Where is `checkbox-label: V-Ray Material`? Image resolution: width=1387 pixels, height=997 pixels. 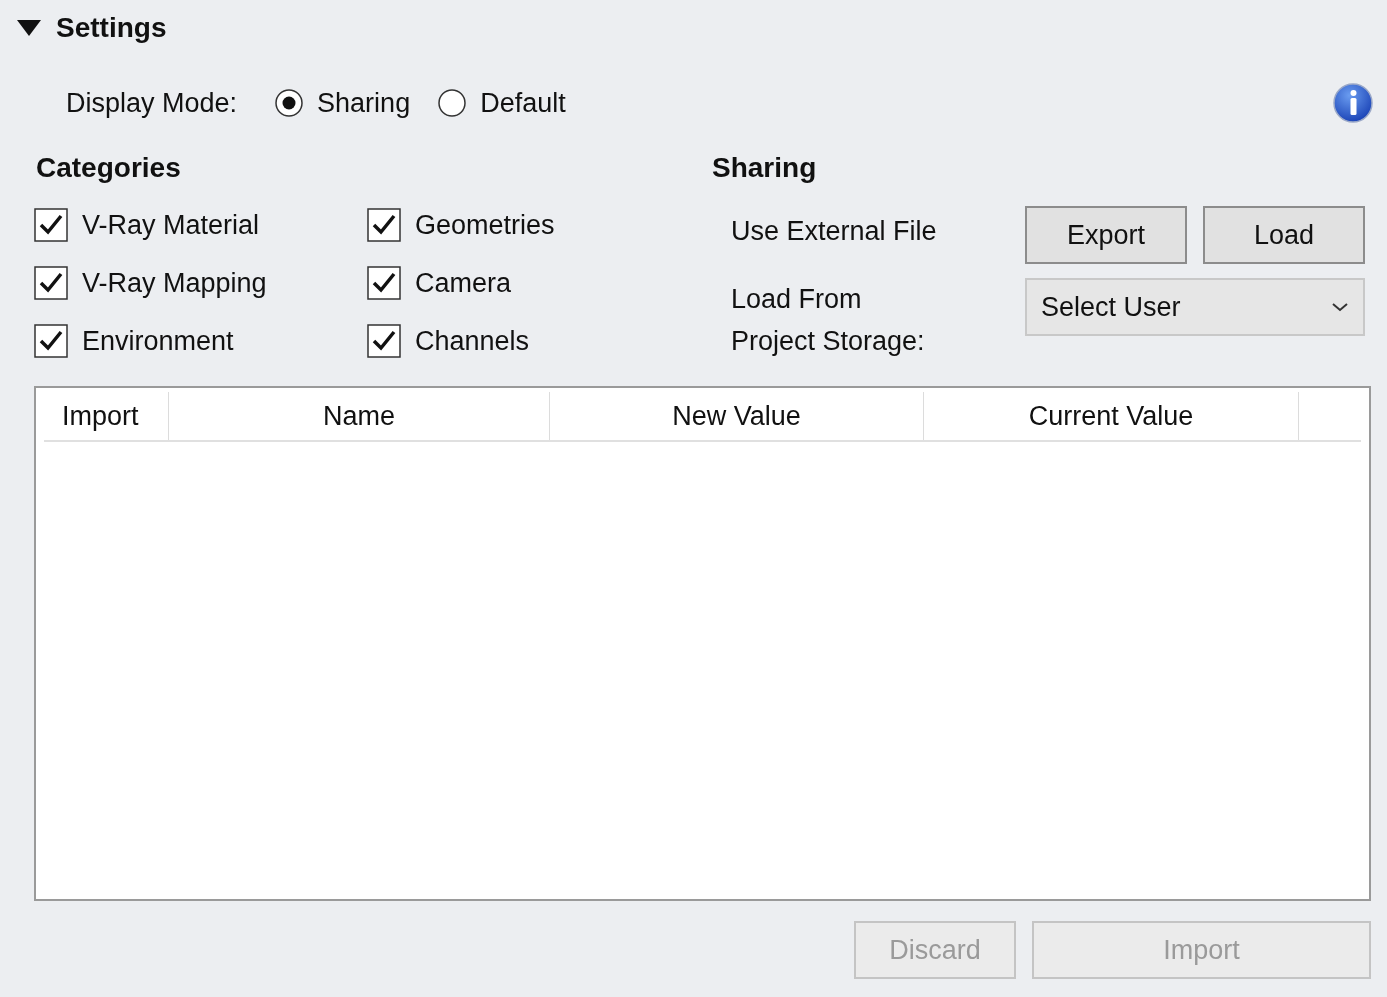
checkbox-label: V-Ray Material is located at coordinates (171, 225).